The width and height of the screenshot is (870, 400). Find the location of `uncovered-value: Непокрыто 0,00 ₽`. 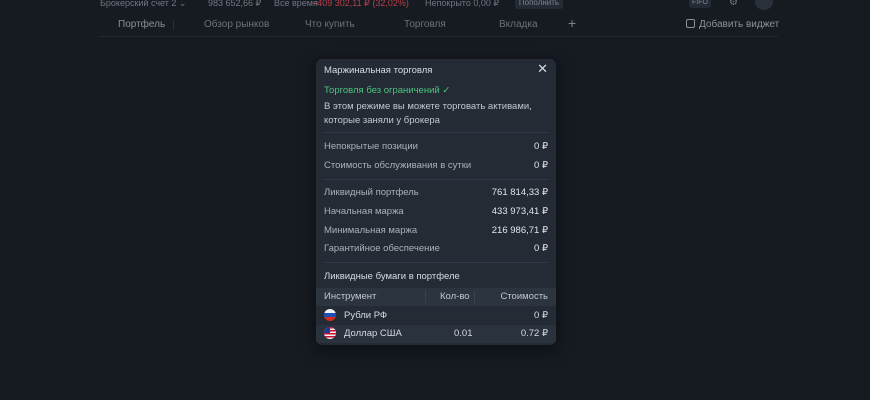

uncovered-value: Непокрыто 0,00 ₽ is located at coordinates (462, 4).